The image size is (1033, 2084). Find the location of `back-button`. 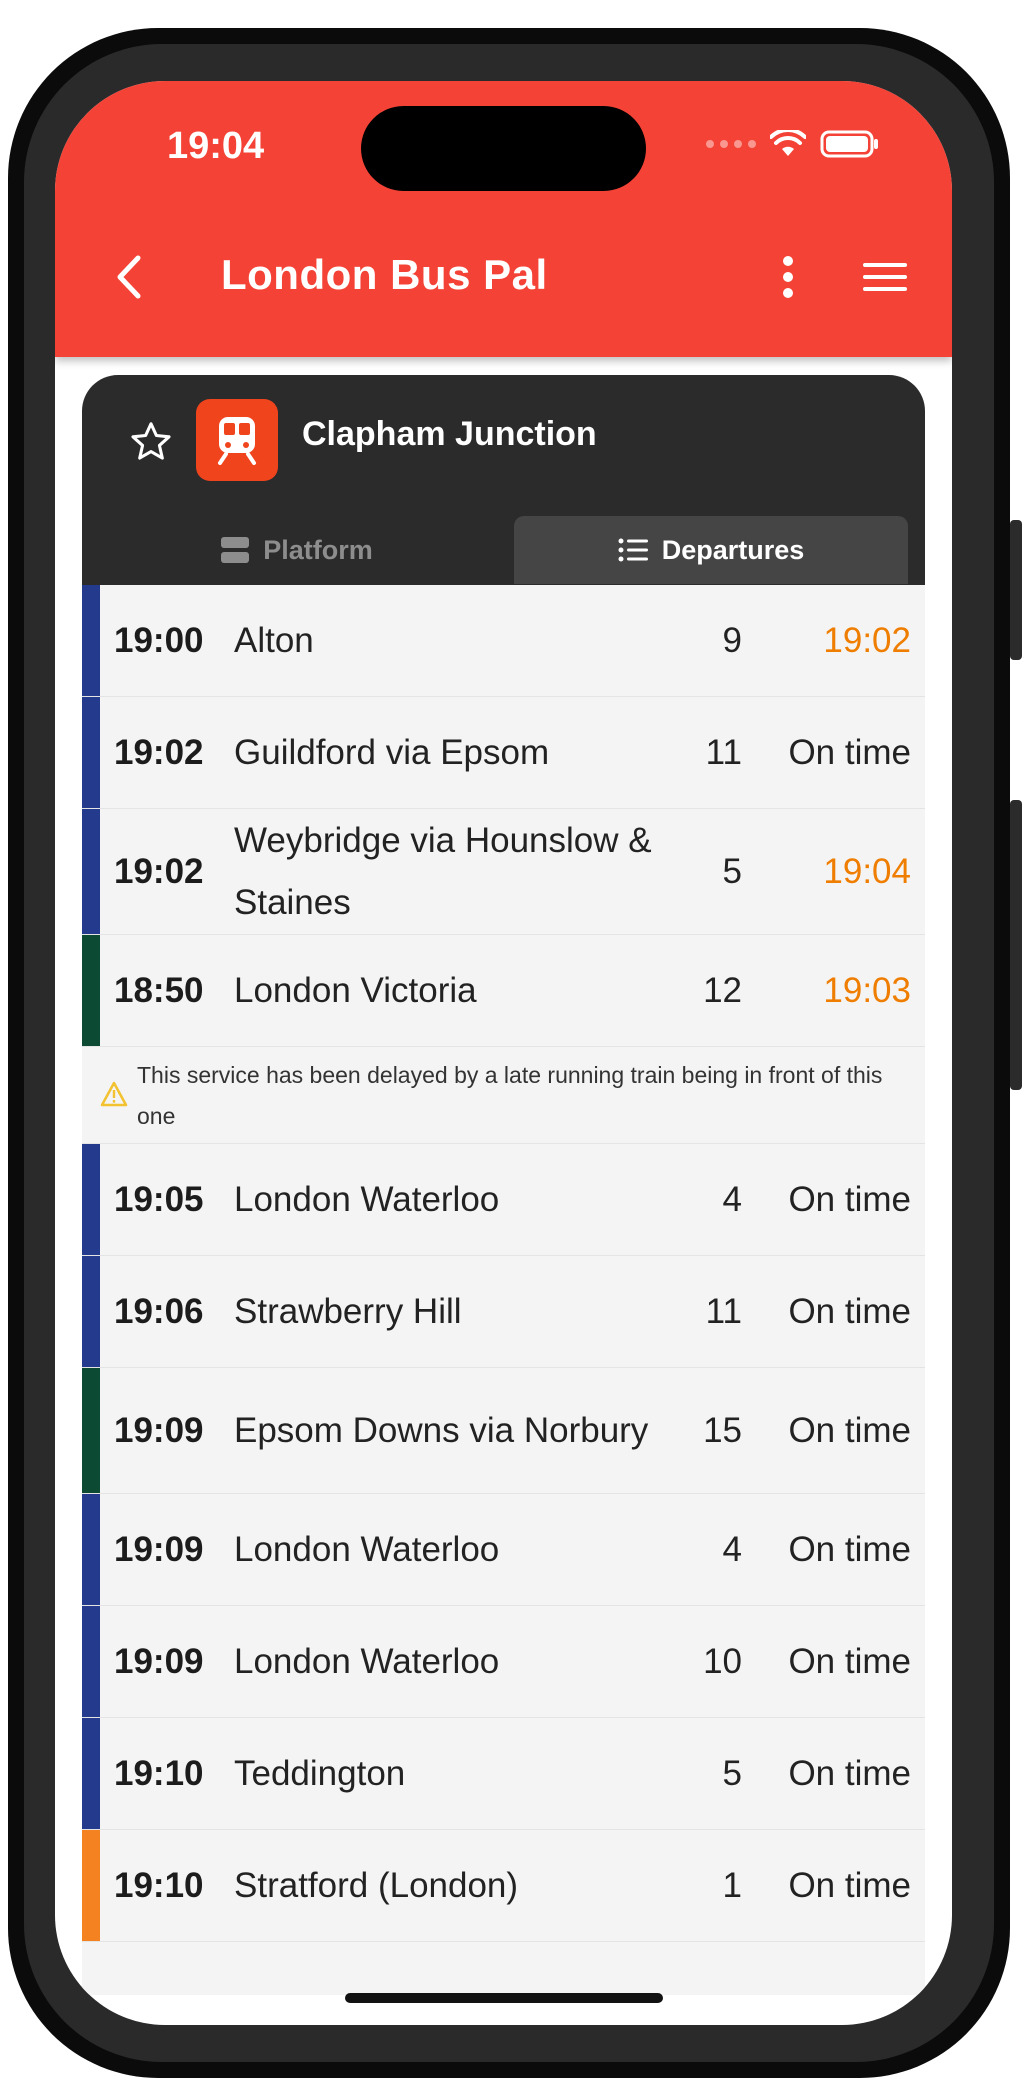

back-button is located at coordinates (129, 277).